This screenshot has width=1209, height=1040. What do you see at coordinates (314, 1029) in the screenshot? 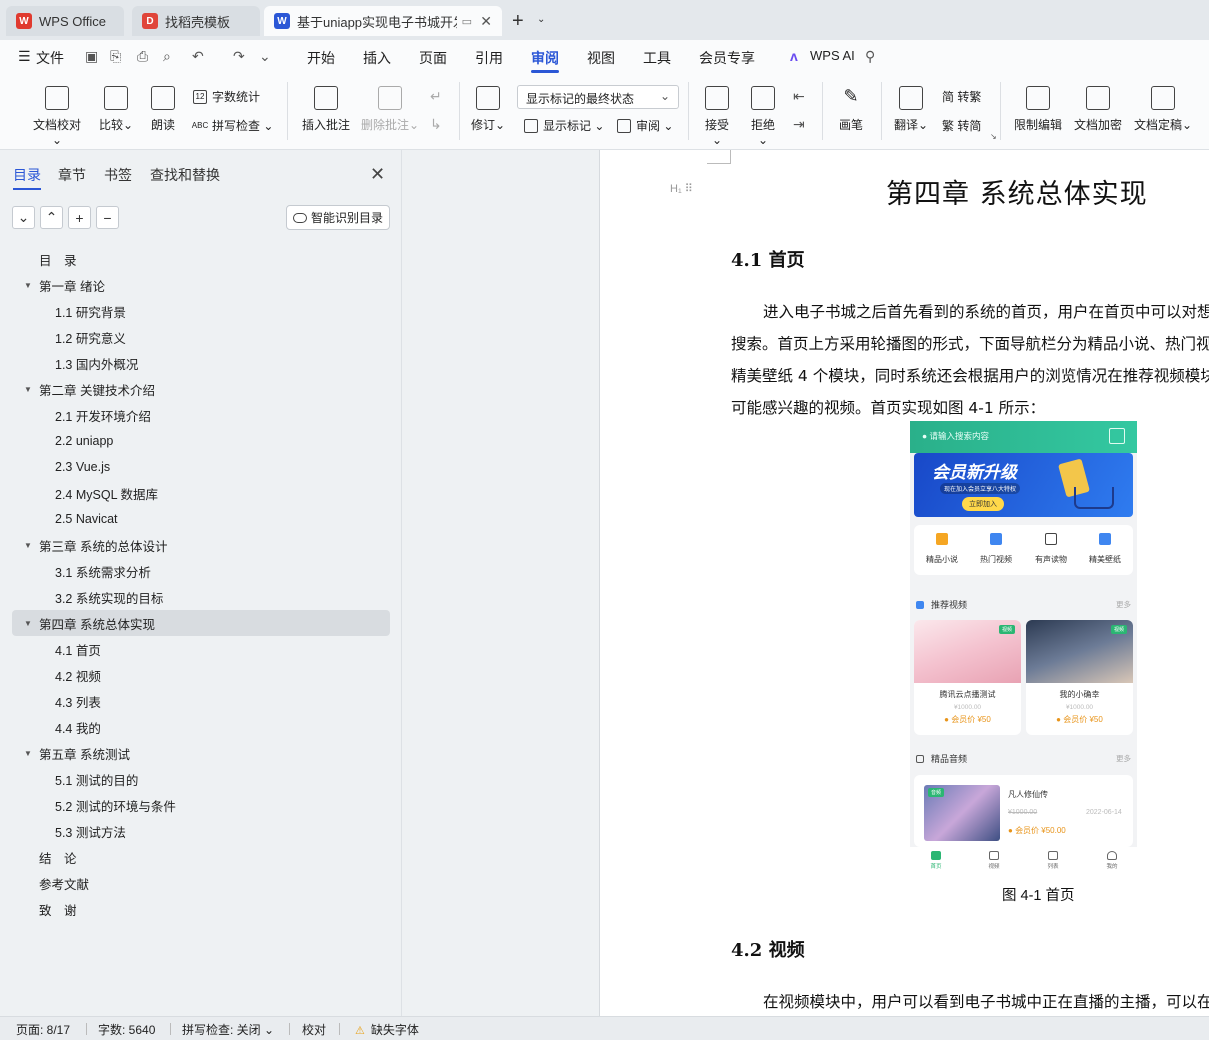
I see `proofread-status: 校对` at bounding box center [314, 1029].